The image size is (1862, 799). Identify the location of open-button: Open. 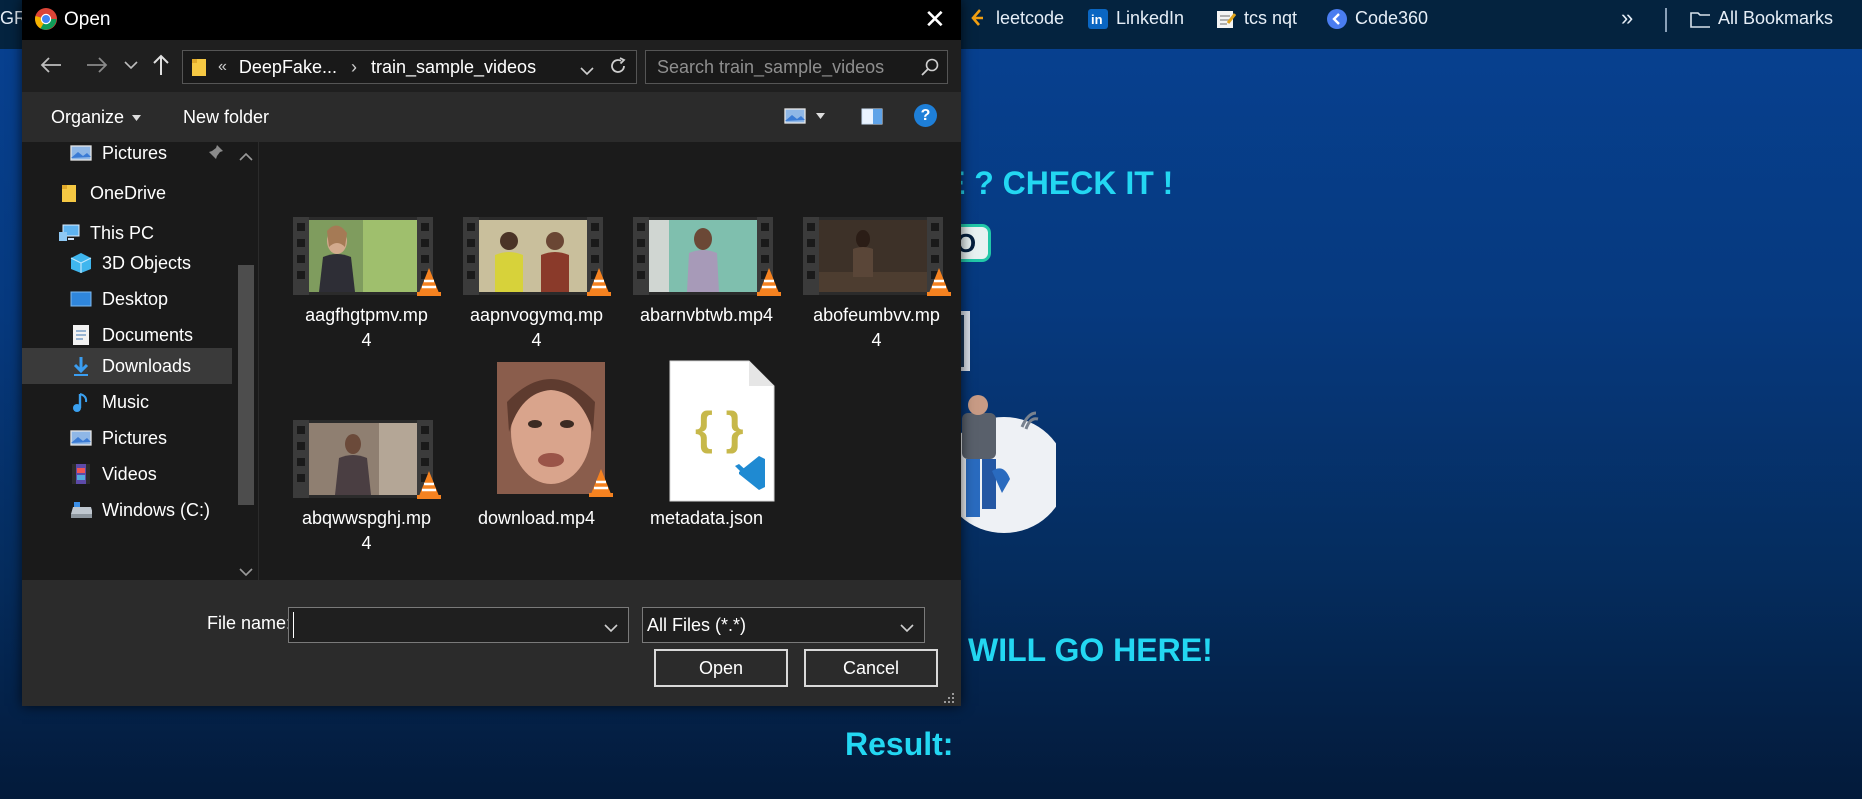
(721, 668).